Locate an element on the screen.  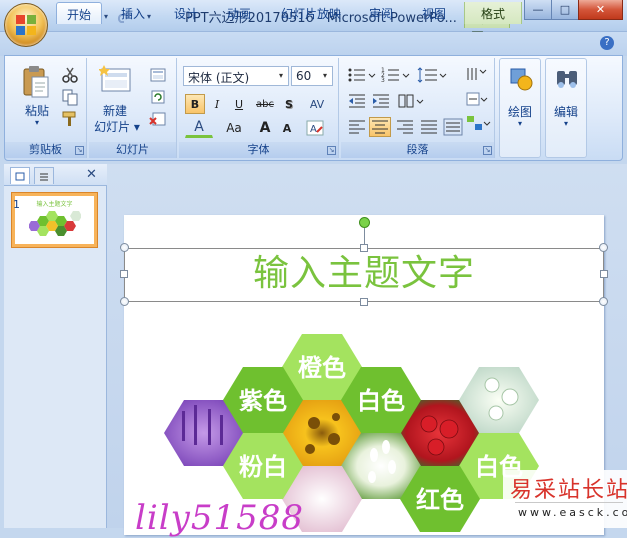
paste-button: 粘贴 is located at coordinates (37, 110).